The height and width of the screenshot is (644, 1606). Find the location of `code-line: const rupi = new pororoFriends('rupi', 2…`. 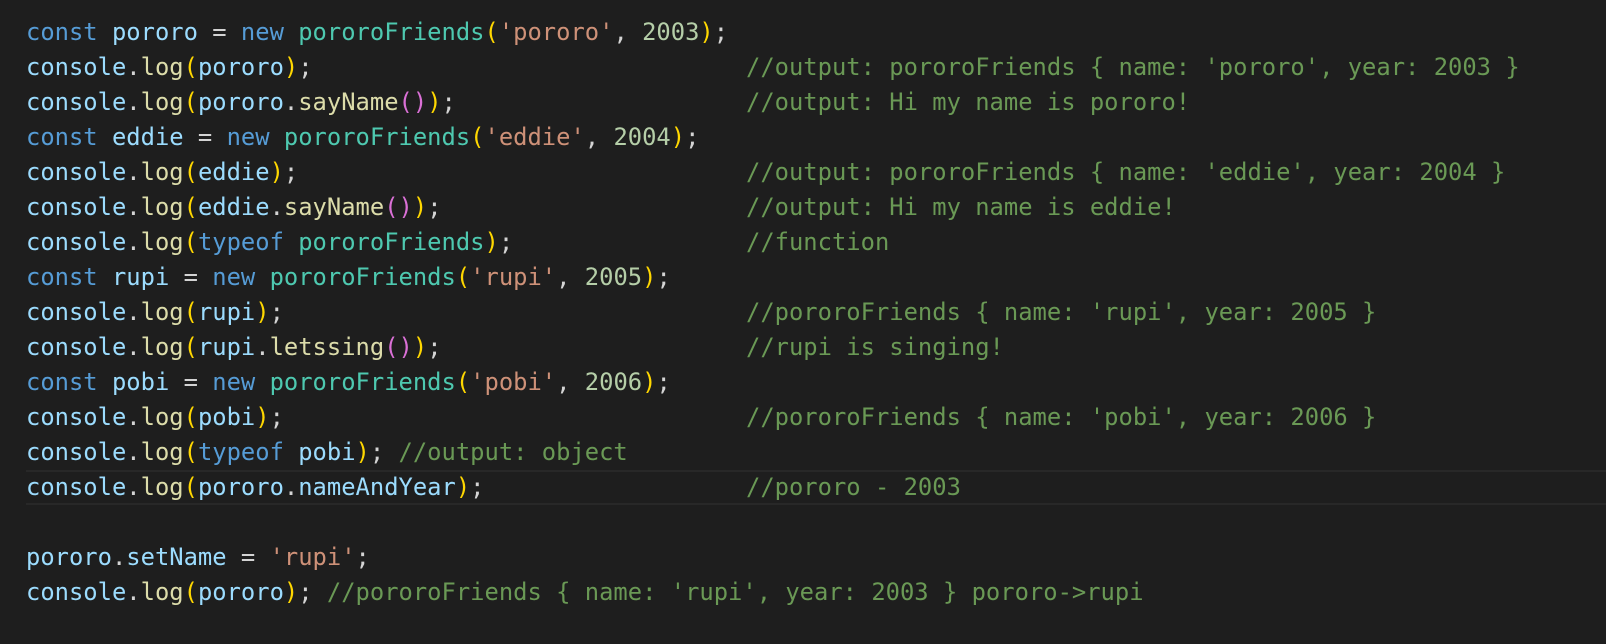

code-line: const rupi = new pororoFriends('rupi', 2… is located at coordinates (348, 277).